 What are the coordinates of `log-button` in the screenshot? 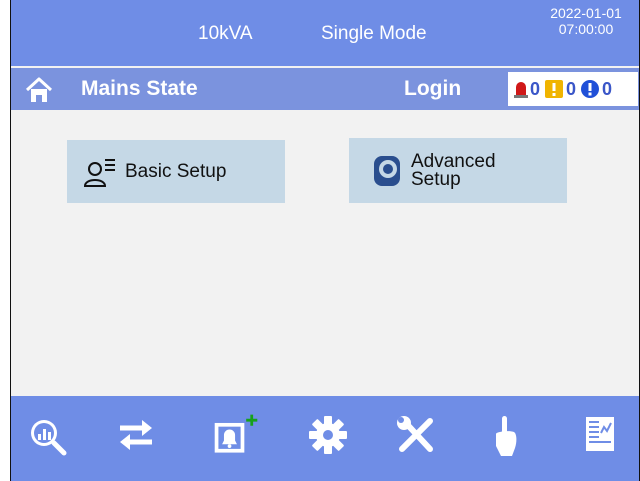 It's located at (600, 435).